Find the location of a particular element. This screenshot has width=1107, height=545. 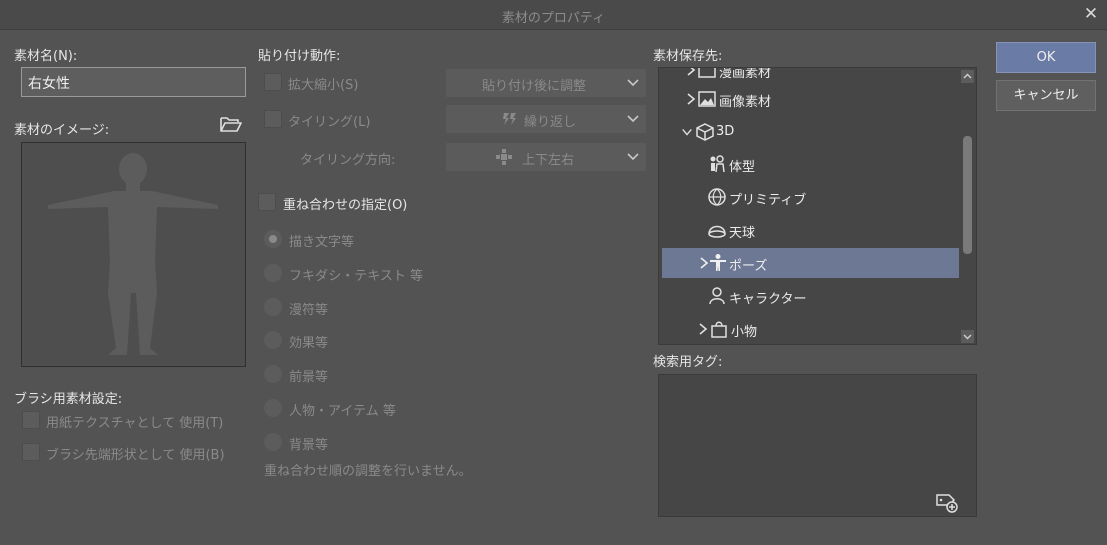

overlay-option-label: フキダシ・テキスト 等 is located at coordinates (356, 276).